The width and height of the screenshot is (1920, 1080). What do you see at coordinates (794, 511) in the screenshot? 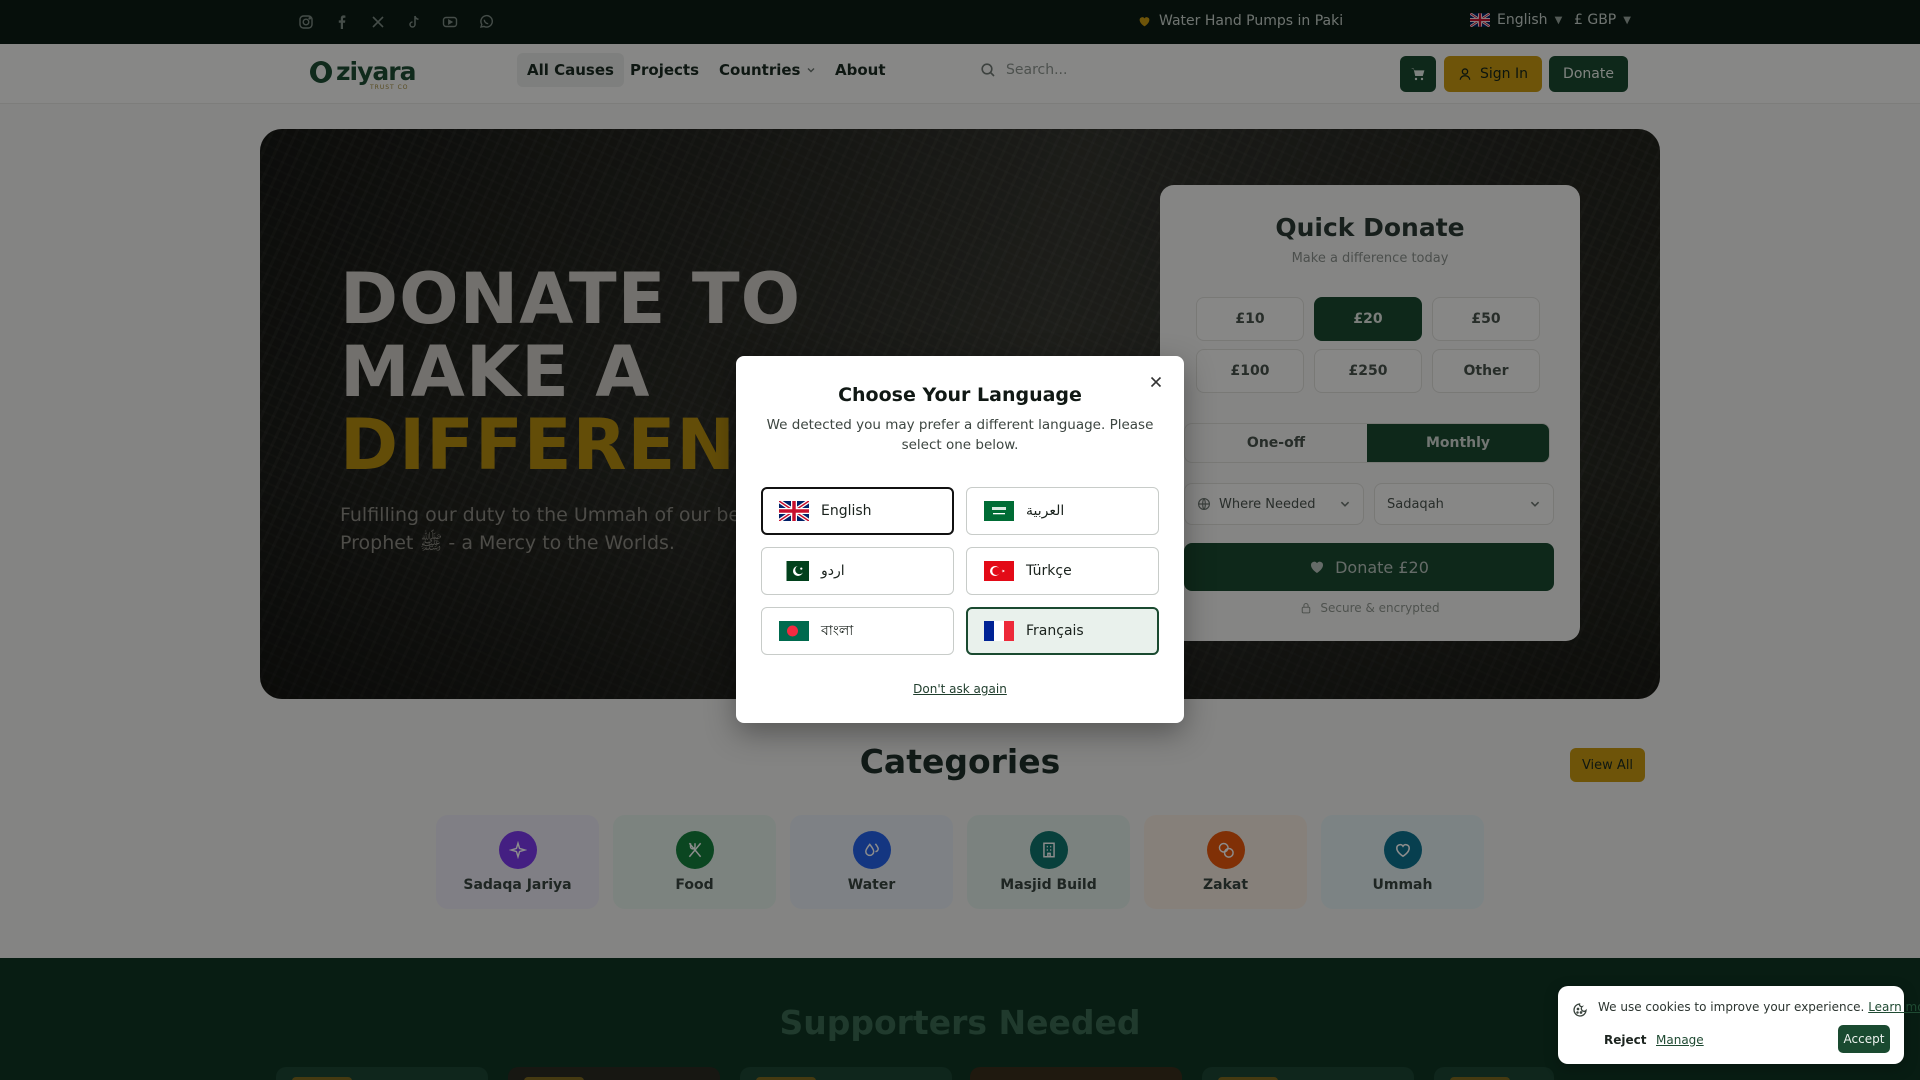
I see `uk-flag-icon` at bounding box center [794, 511].